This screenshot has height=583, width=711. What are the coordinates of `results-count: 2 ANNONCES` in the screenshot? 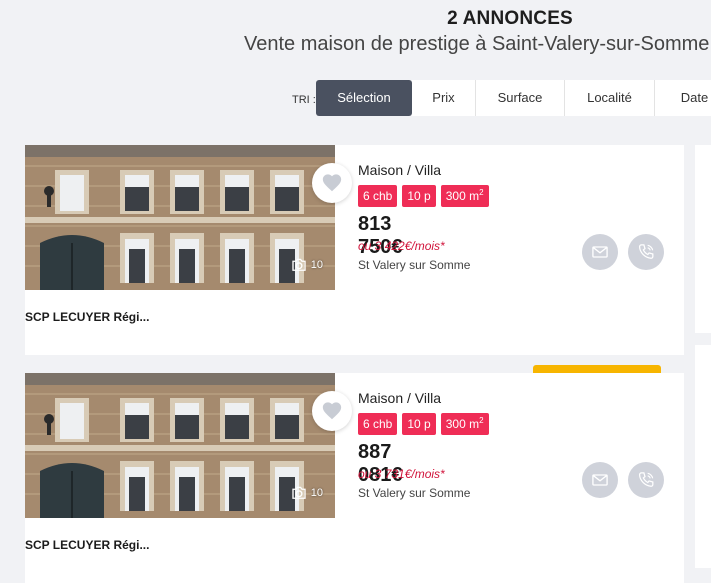 It's located at (510, 18).